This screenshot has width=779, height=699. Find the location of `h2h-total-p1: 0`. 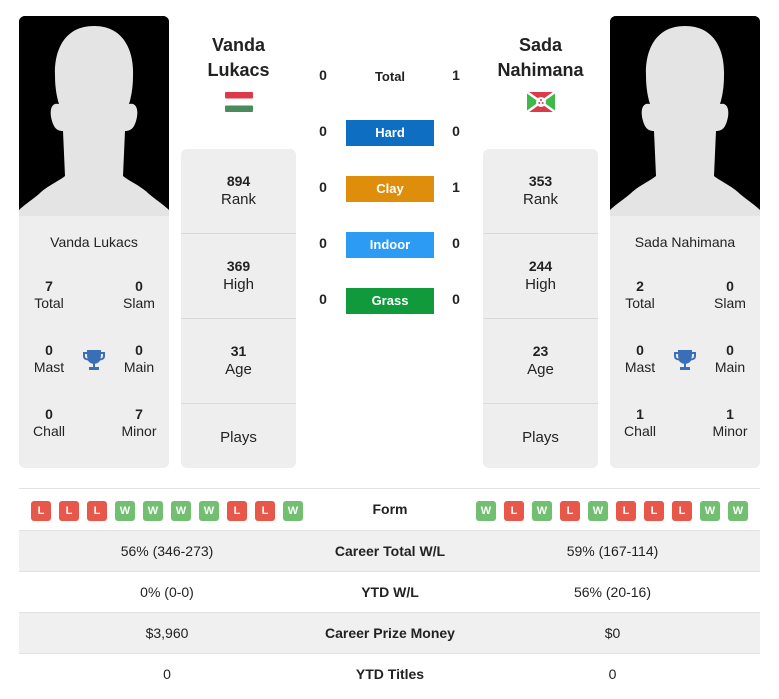

h2h-total-p1: 0 is located at coordinates (323, 75).